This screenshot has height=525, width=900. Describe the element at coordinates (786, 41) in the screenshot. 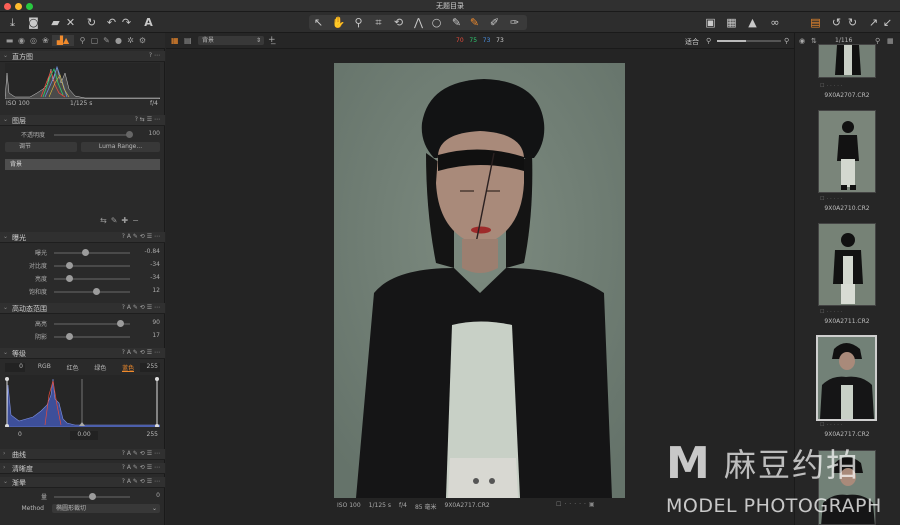

I see `zoom-in-icon: ⚲` at that location.